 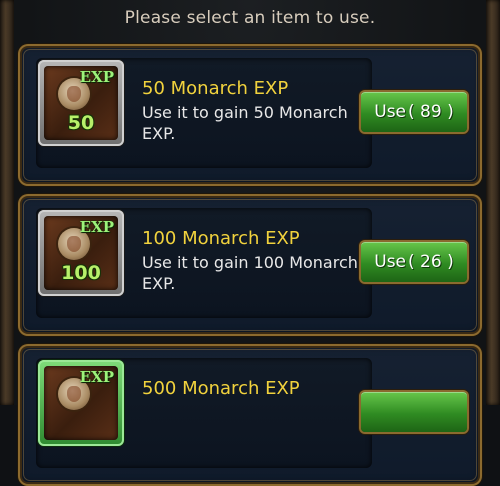 What do you see at coordinates (431, 112) in the screenshot?
I see `item-count: ( 89 )` at bounding box center [431, 112].